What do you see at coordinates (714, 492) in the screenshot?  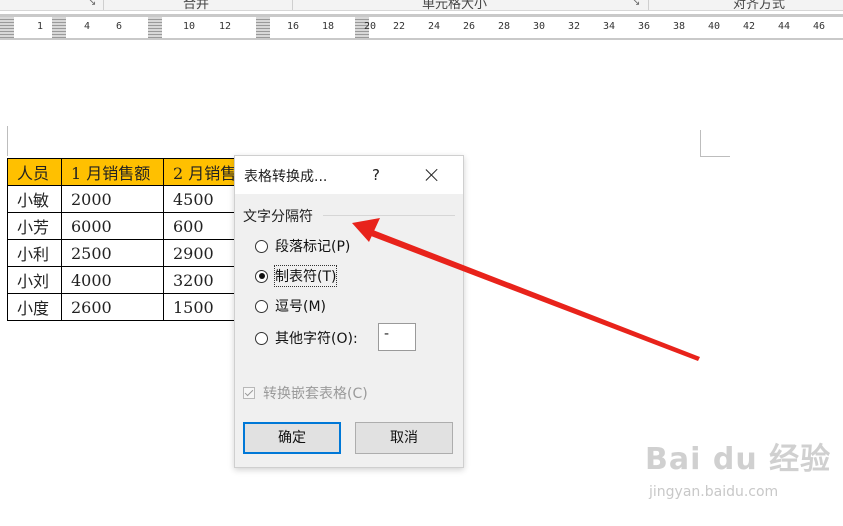 I see `watermark-url: jingyan.baidu.com` at bounding box center [714, 492].